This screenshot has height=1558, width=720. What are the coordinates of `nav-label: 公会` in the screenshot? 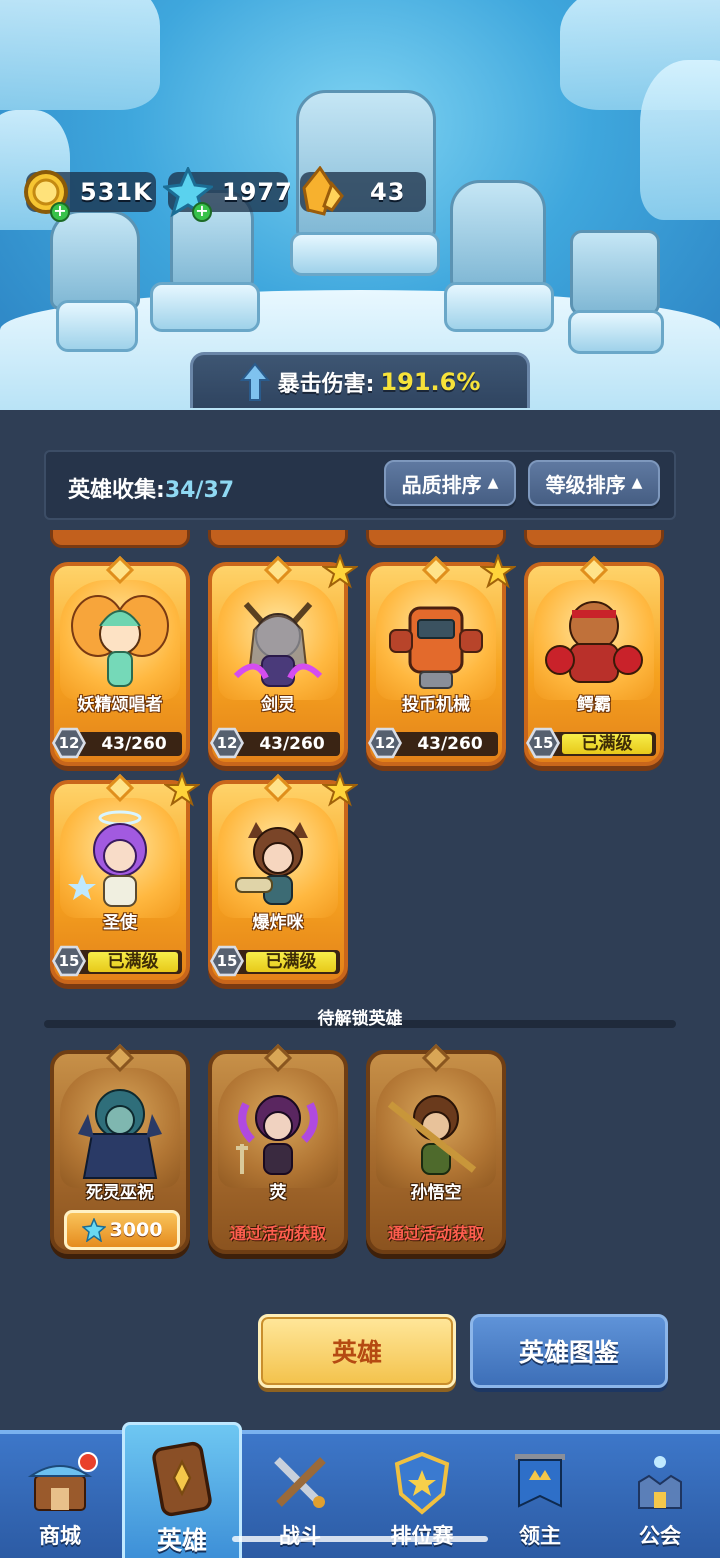 It's located at (660, 1536).